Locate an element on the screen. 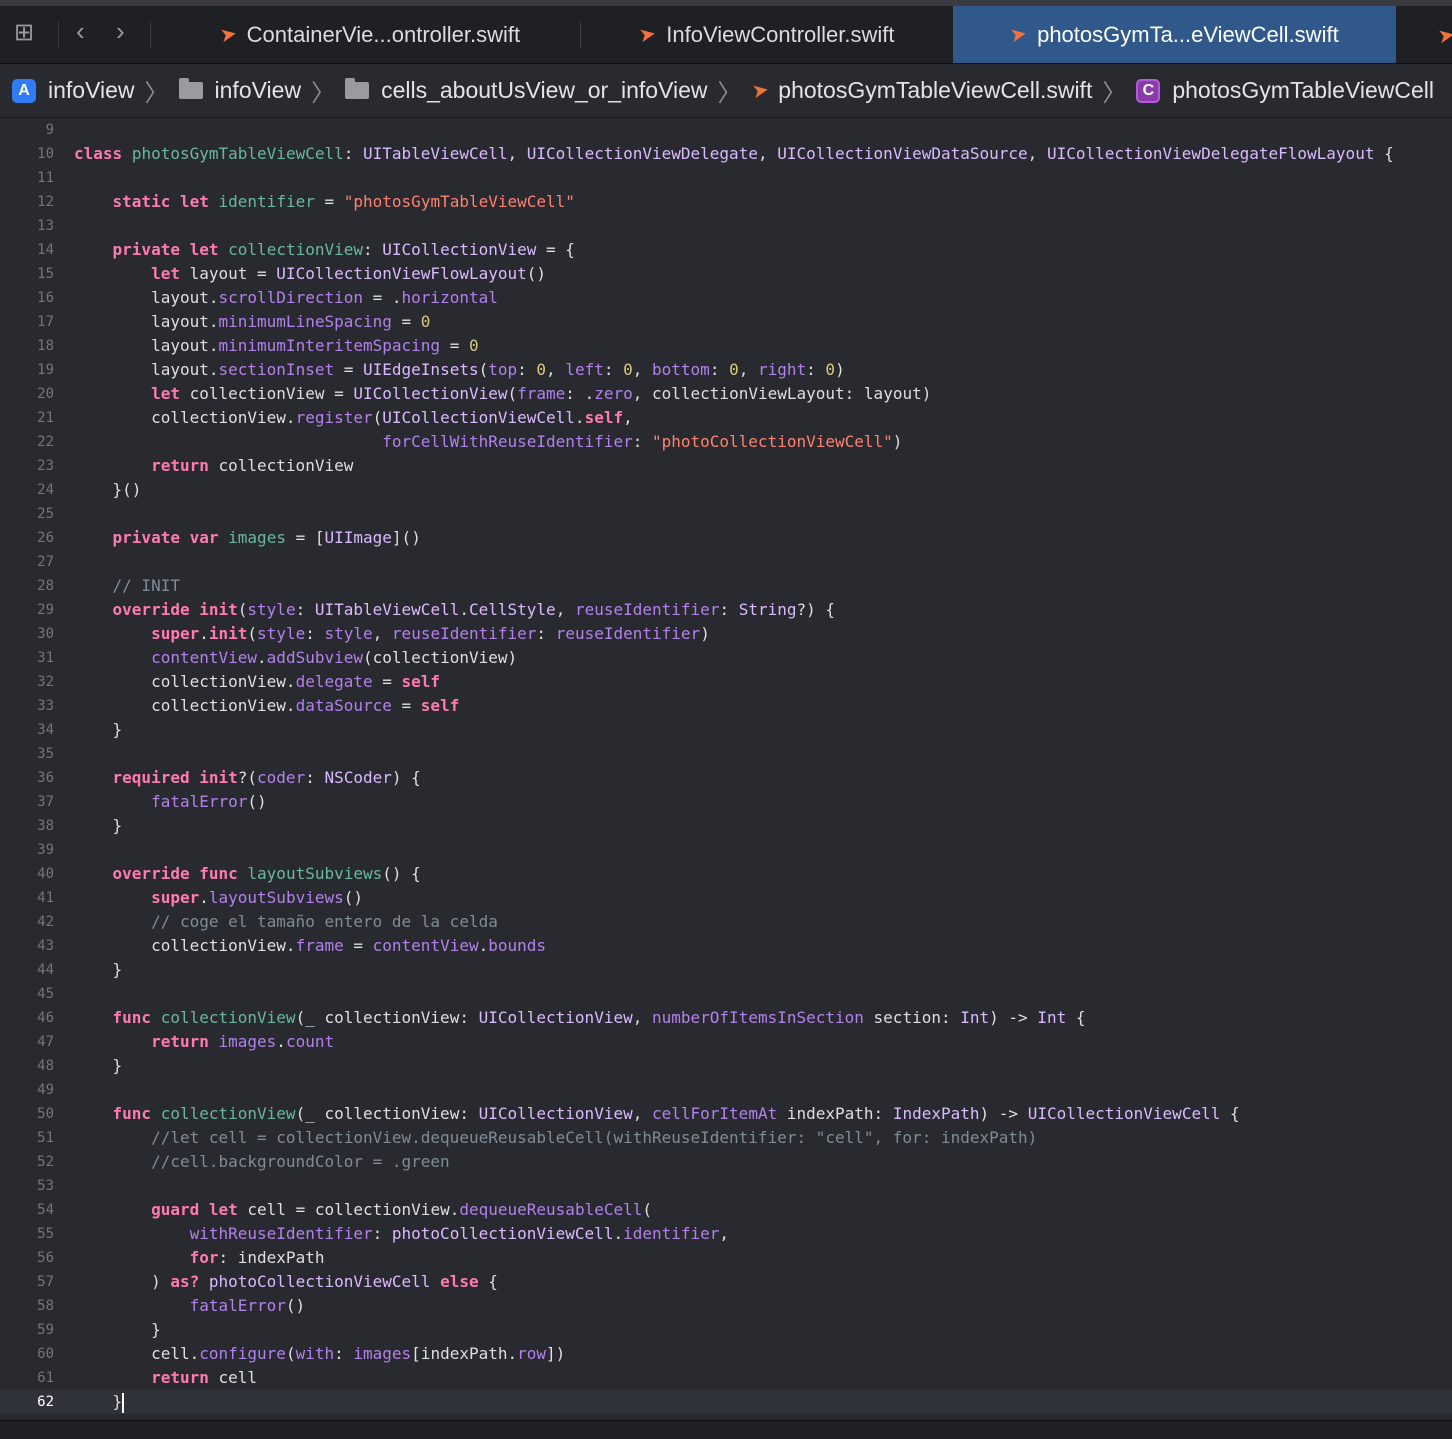 The width and height of the screenshot is (1452, 1439). breadcrumb-item-group: infoView is located at coordinates (239, 90).